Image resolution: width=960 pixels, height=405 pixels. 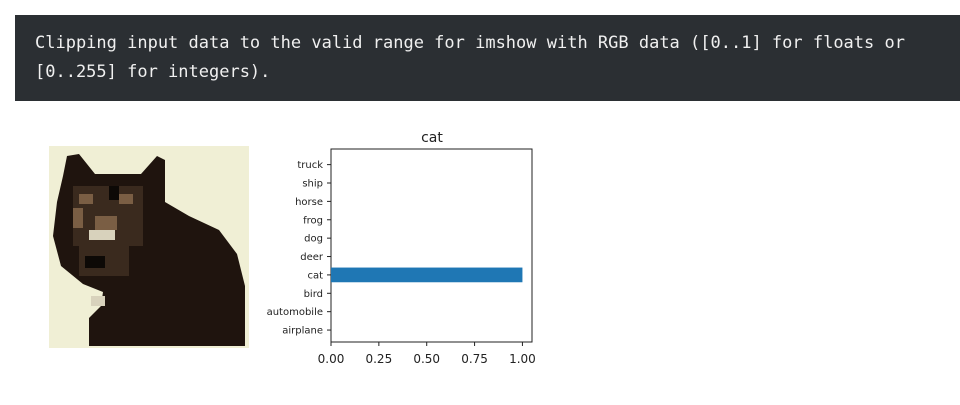 I want to click on y-tick-label-automobile: automobile, so click(x=295, y=312).